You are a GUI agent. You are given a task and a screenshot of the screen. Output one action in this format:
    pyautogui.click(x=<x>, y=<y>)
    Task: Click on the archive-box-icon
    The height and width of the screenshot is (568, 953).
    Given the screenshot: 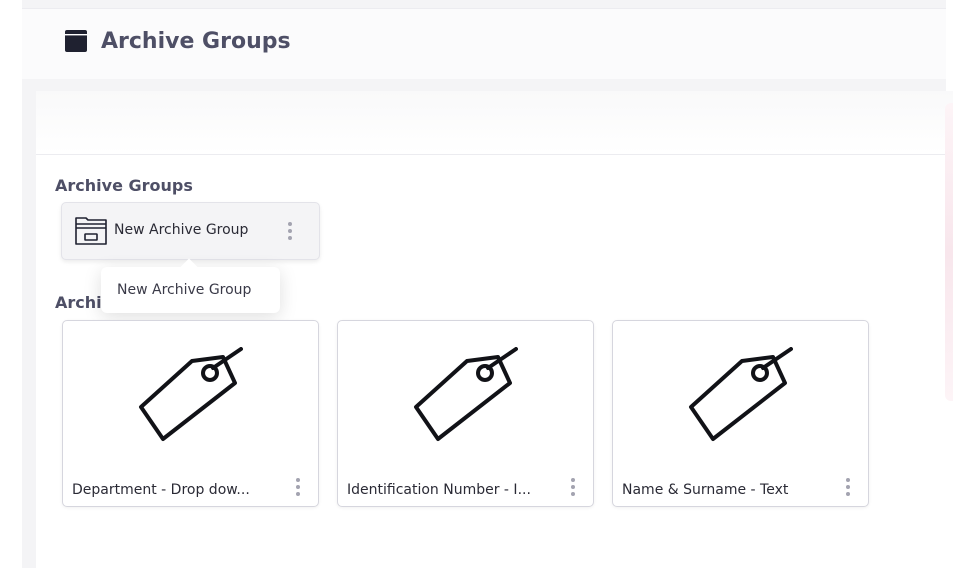 What is the action you would take?
    pyautogui.click(x=76, y=41)
    